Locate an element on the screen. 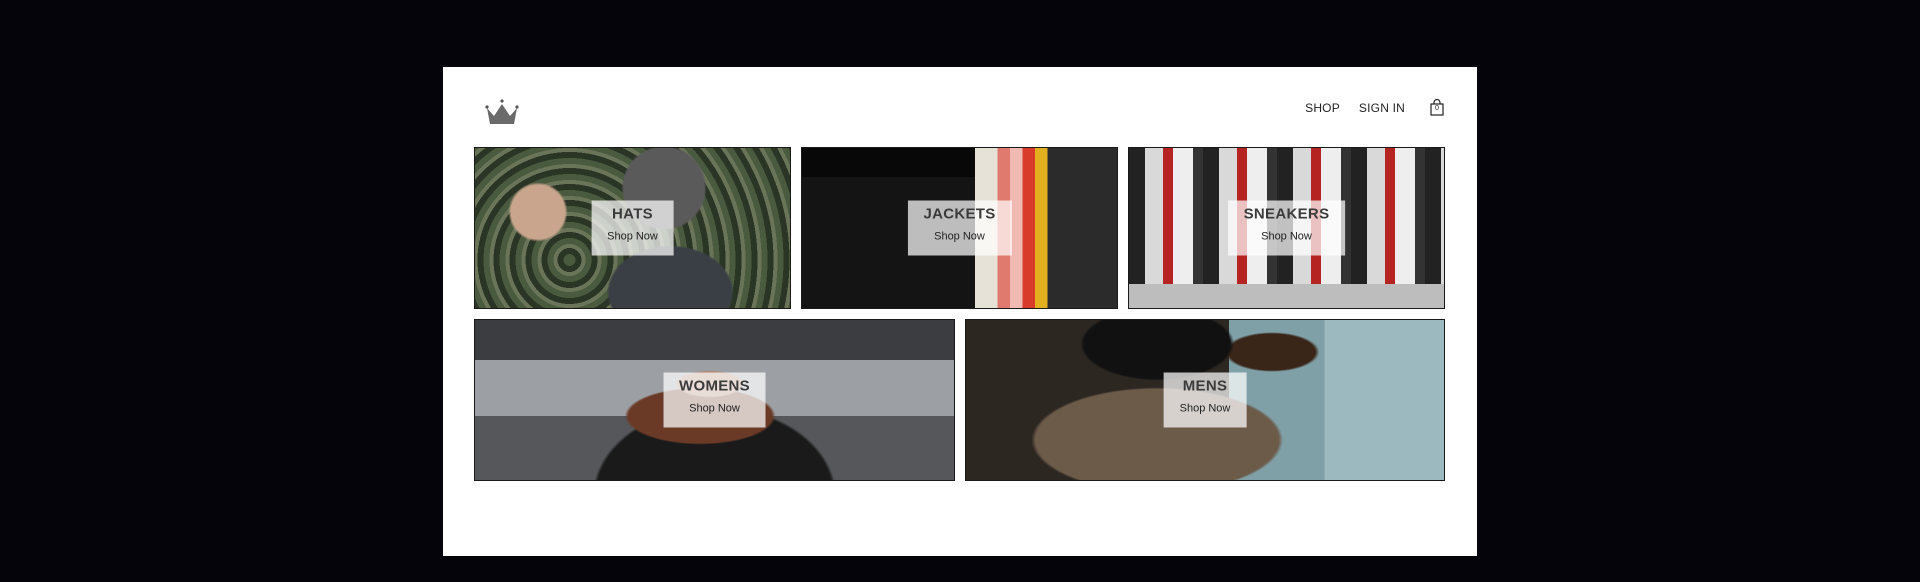 The width and height of the screenshot is (1920, 582). category-tile-womens: WOMENS Shop Now is located at coordinates (714, 400).